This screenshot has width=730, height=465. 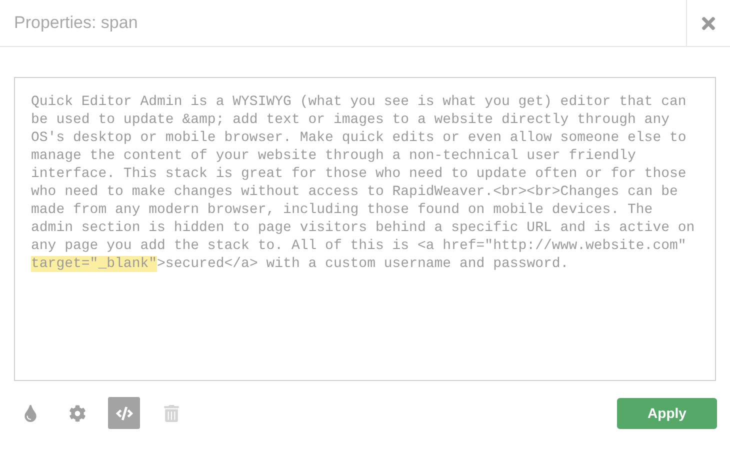 I want to click on apply-button: Apply, so click(x=667, y=413).